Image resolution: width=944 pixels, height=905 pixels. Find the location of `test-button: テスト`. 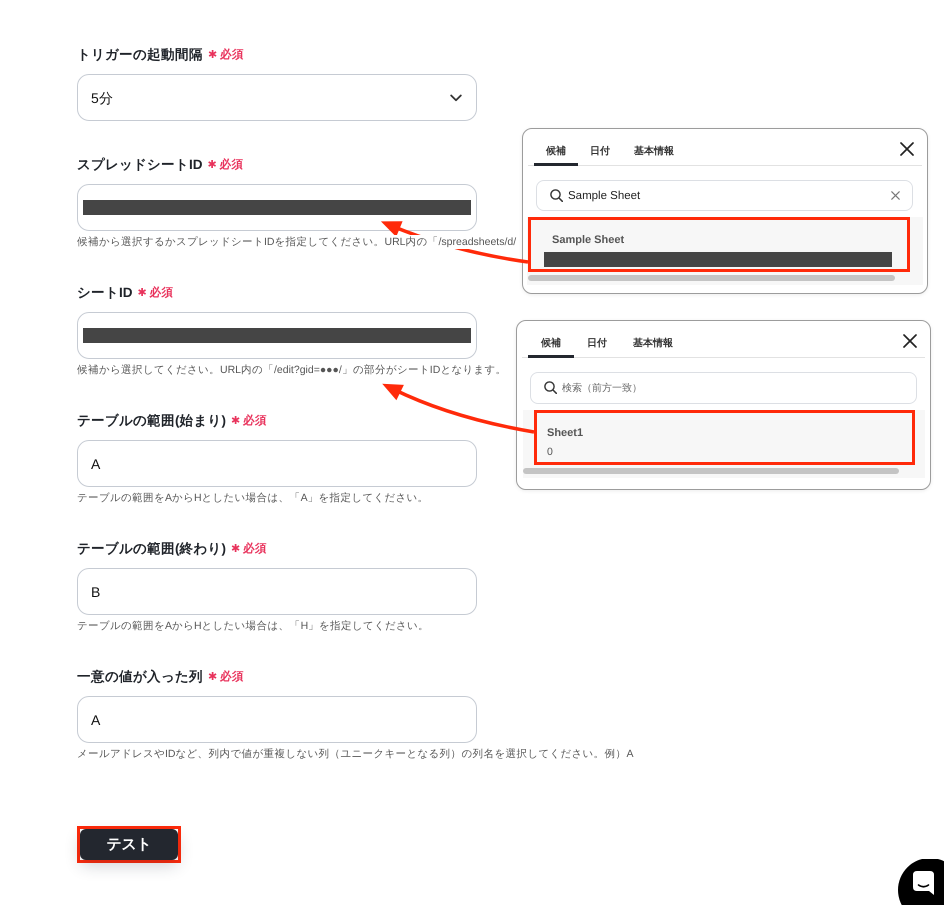

test-button: テスト is located at coordinates (129, 844).